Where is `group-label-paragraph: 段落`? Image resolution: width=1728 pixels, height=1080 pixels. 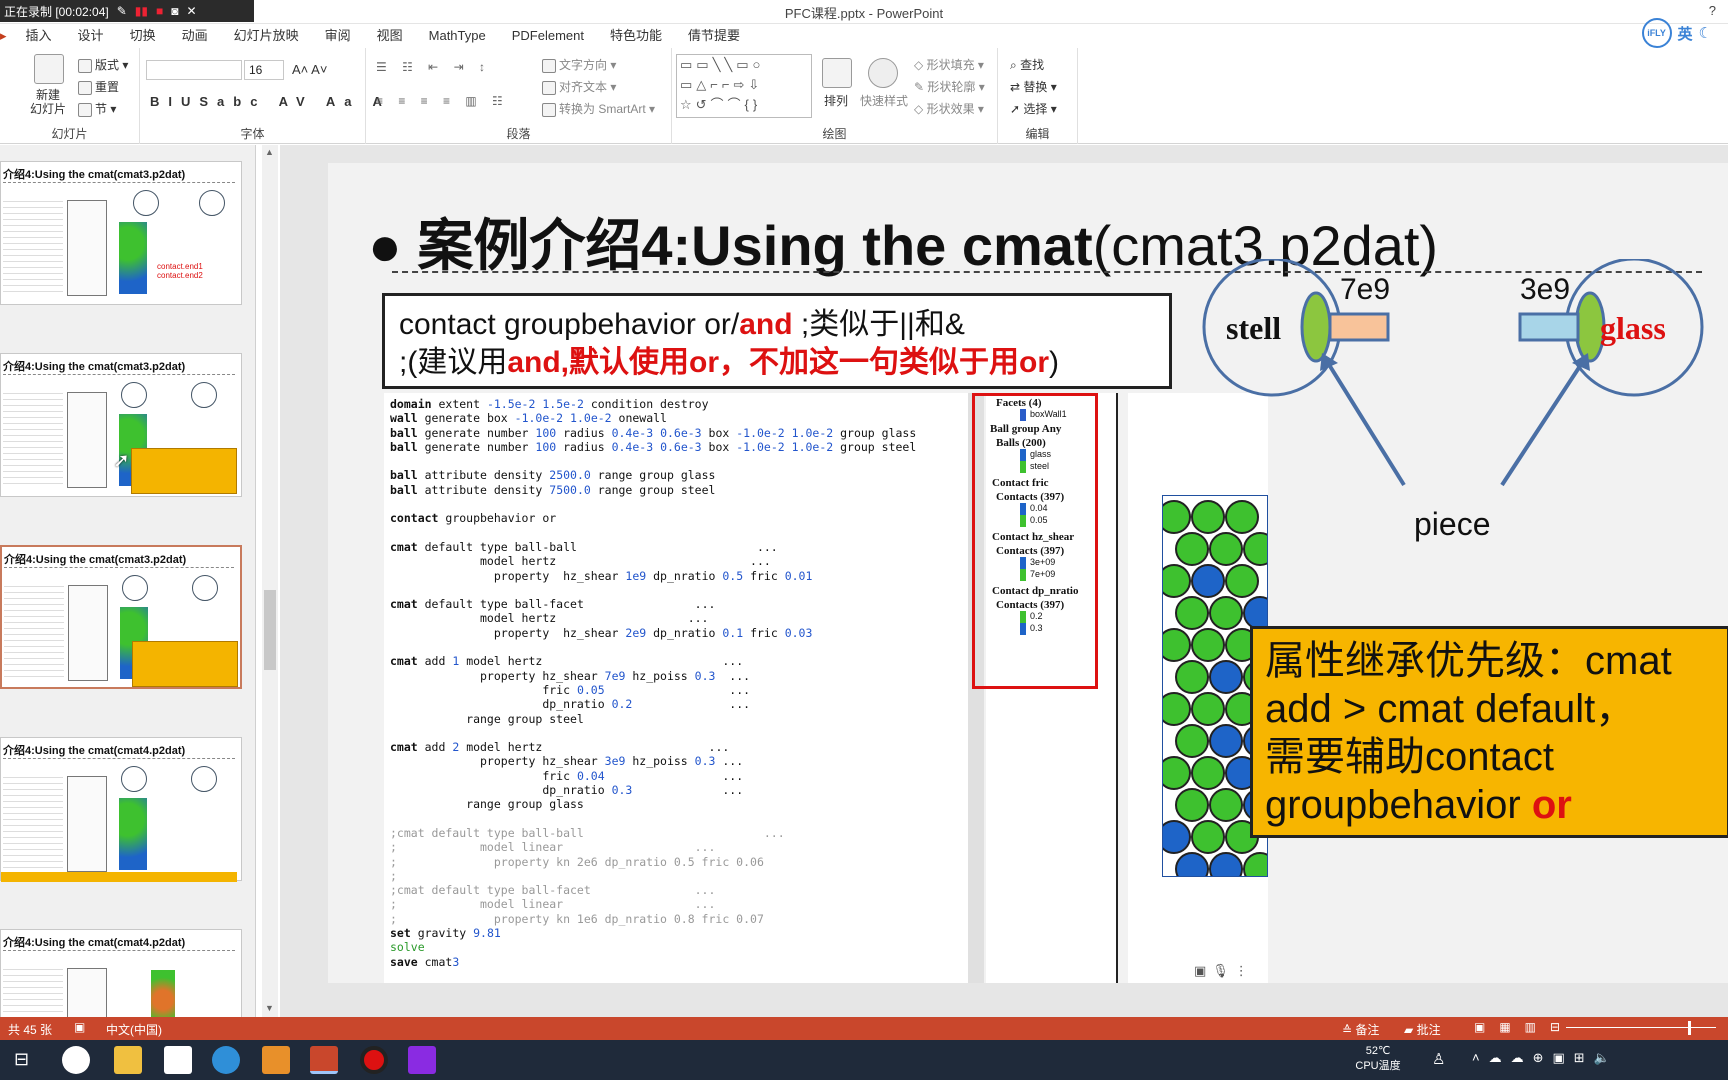 group-label-paragraph: 段落 is located at coordinates (518, 134).